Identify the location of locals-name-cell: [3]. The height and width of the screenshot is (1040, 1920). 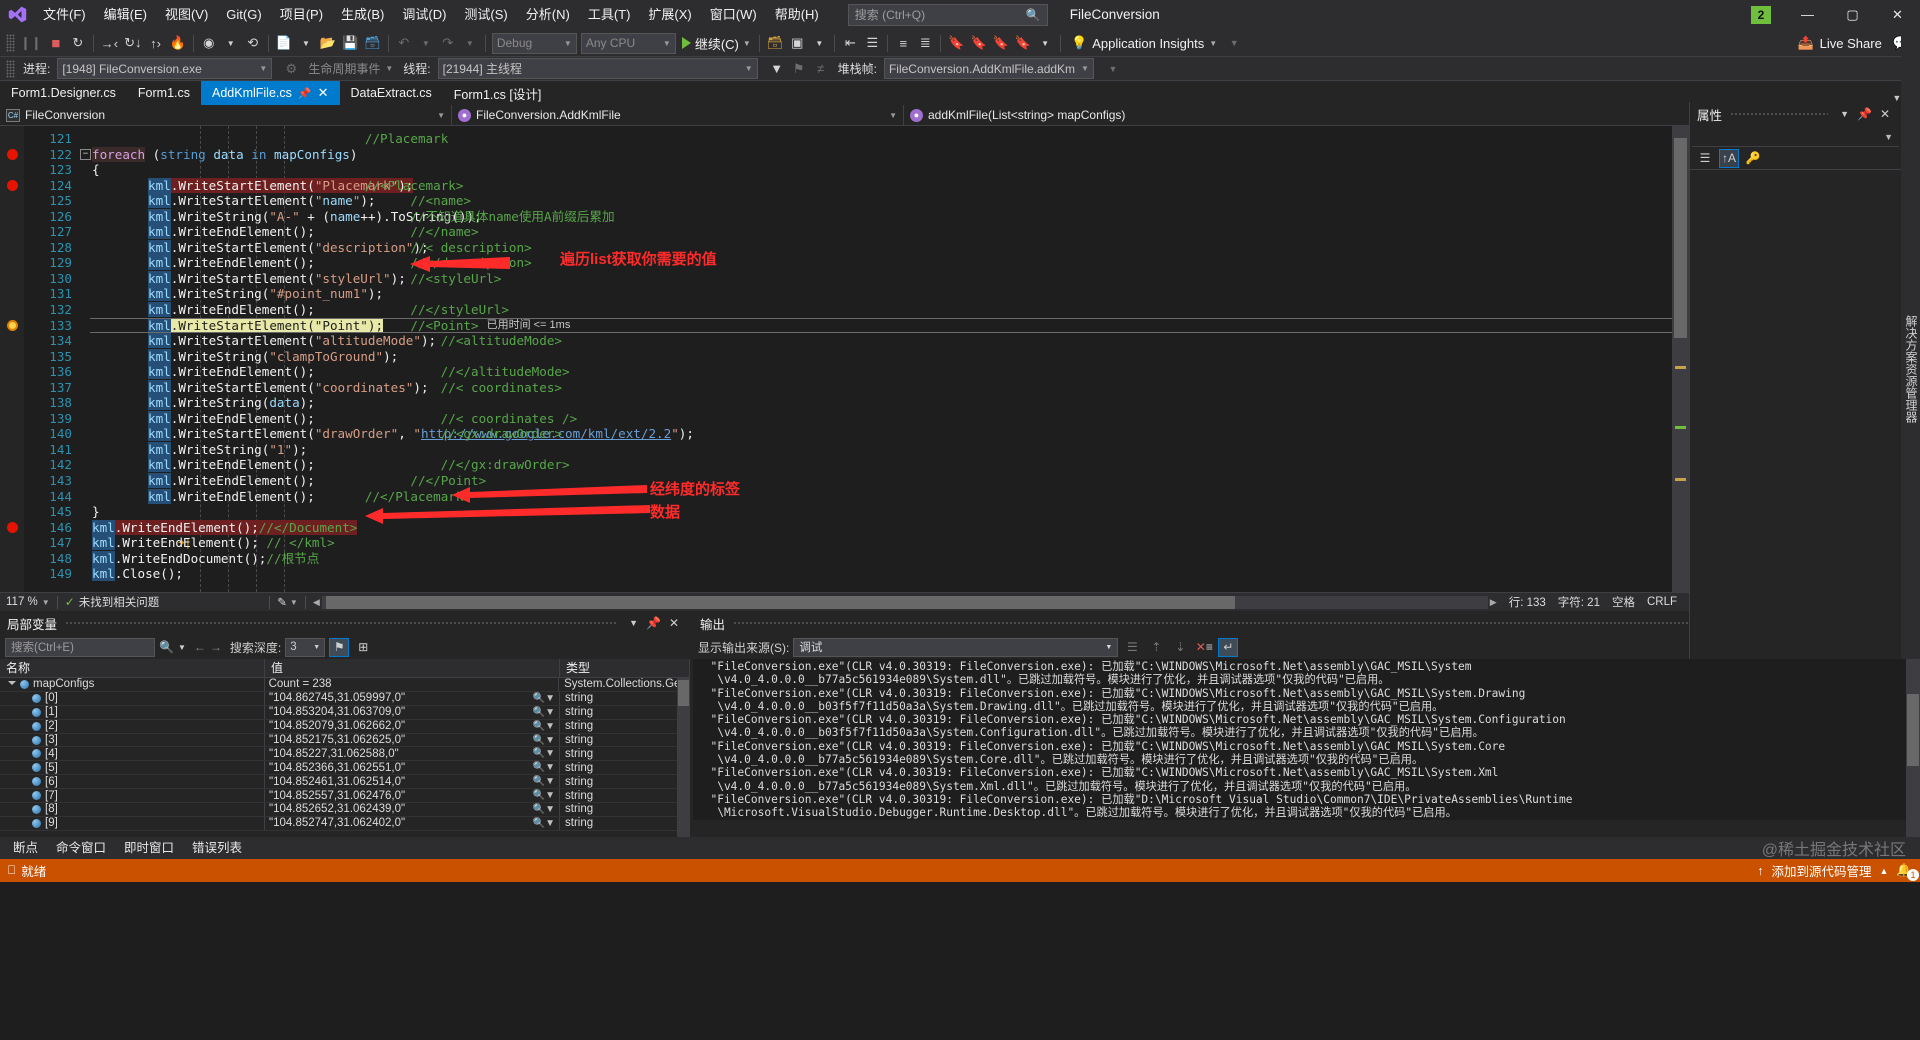
(132, 740).